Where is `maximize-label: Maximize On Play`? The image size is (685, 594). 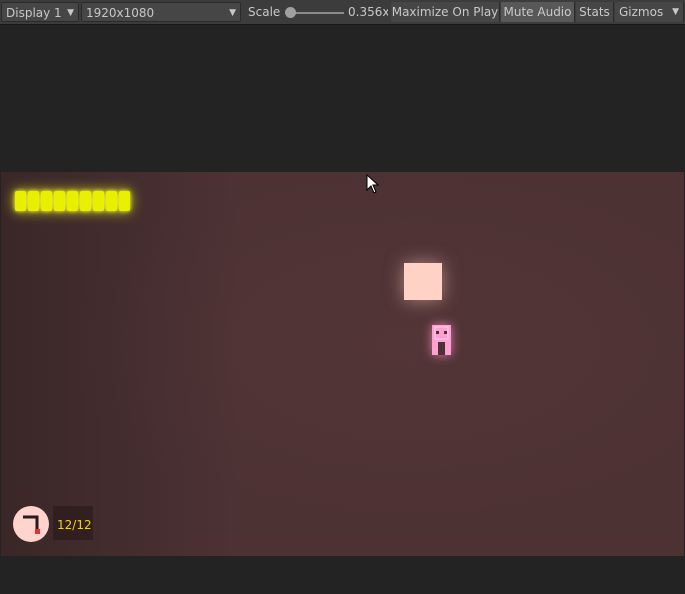
maximize-label: Maximize On Play is located at coordinates (445, 12).